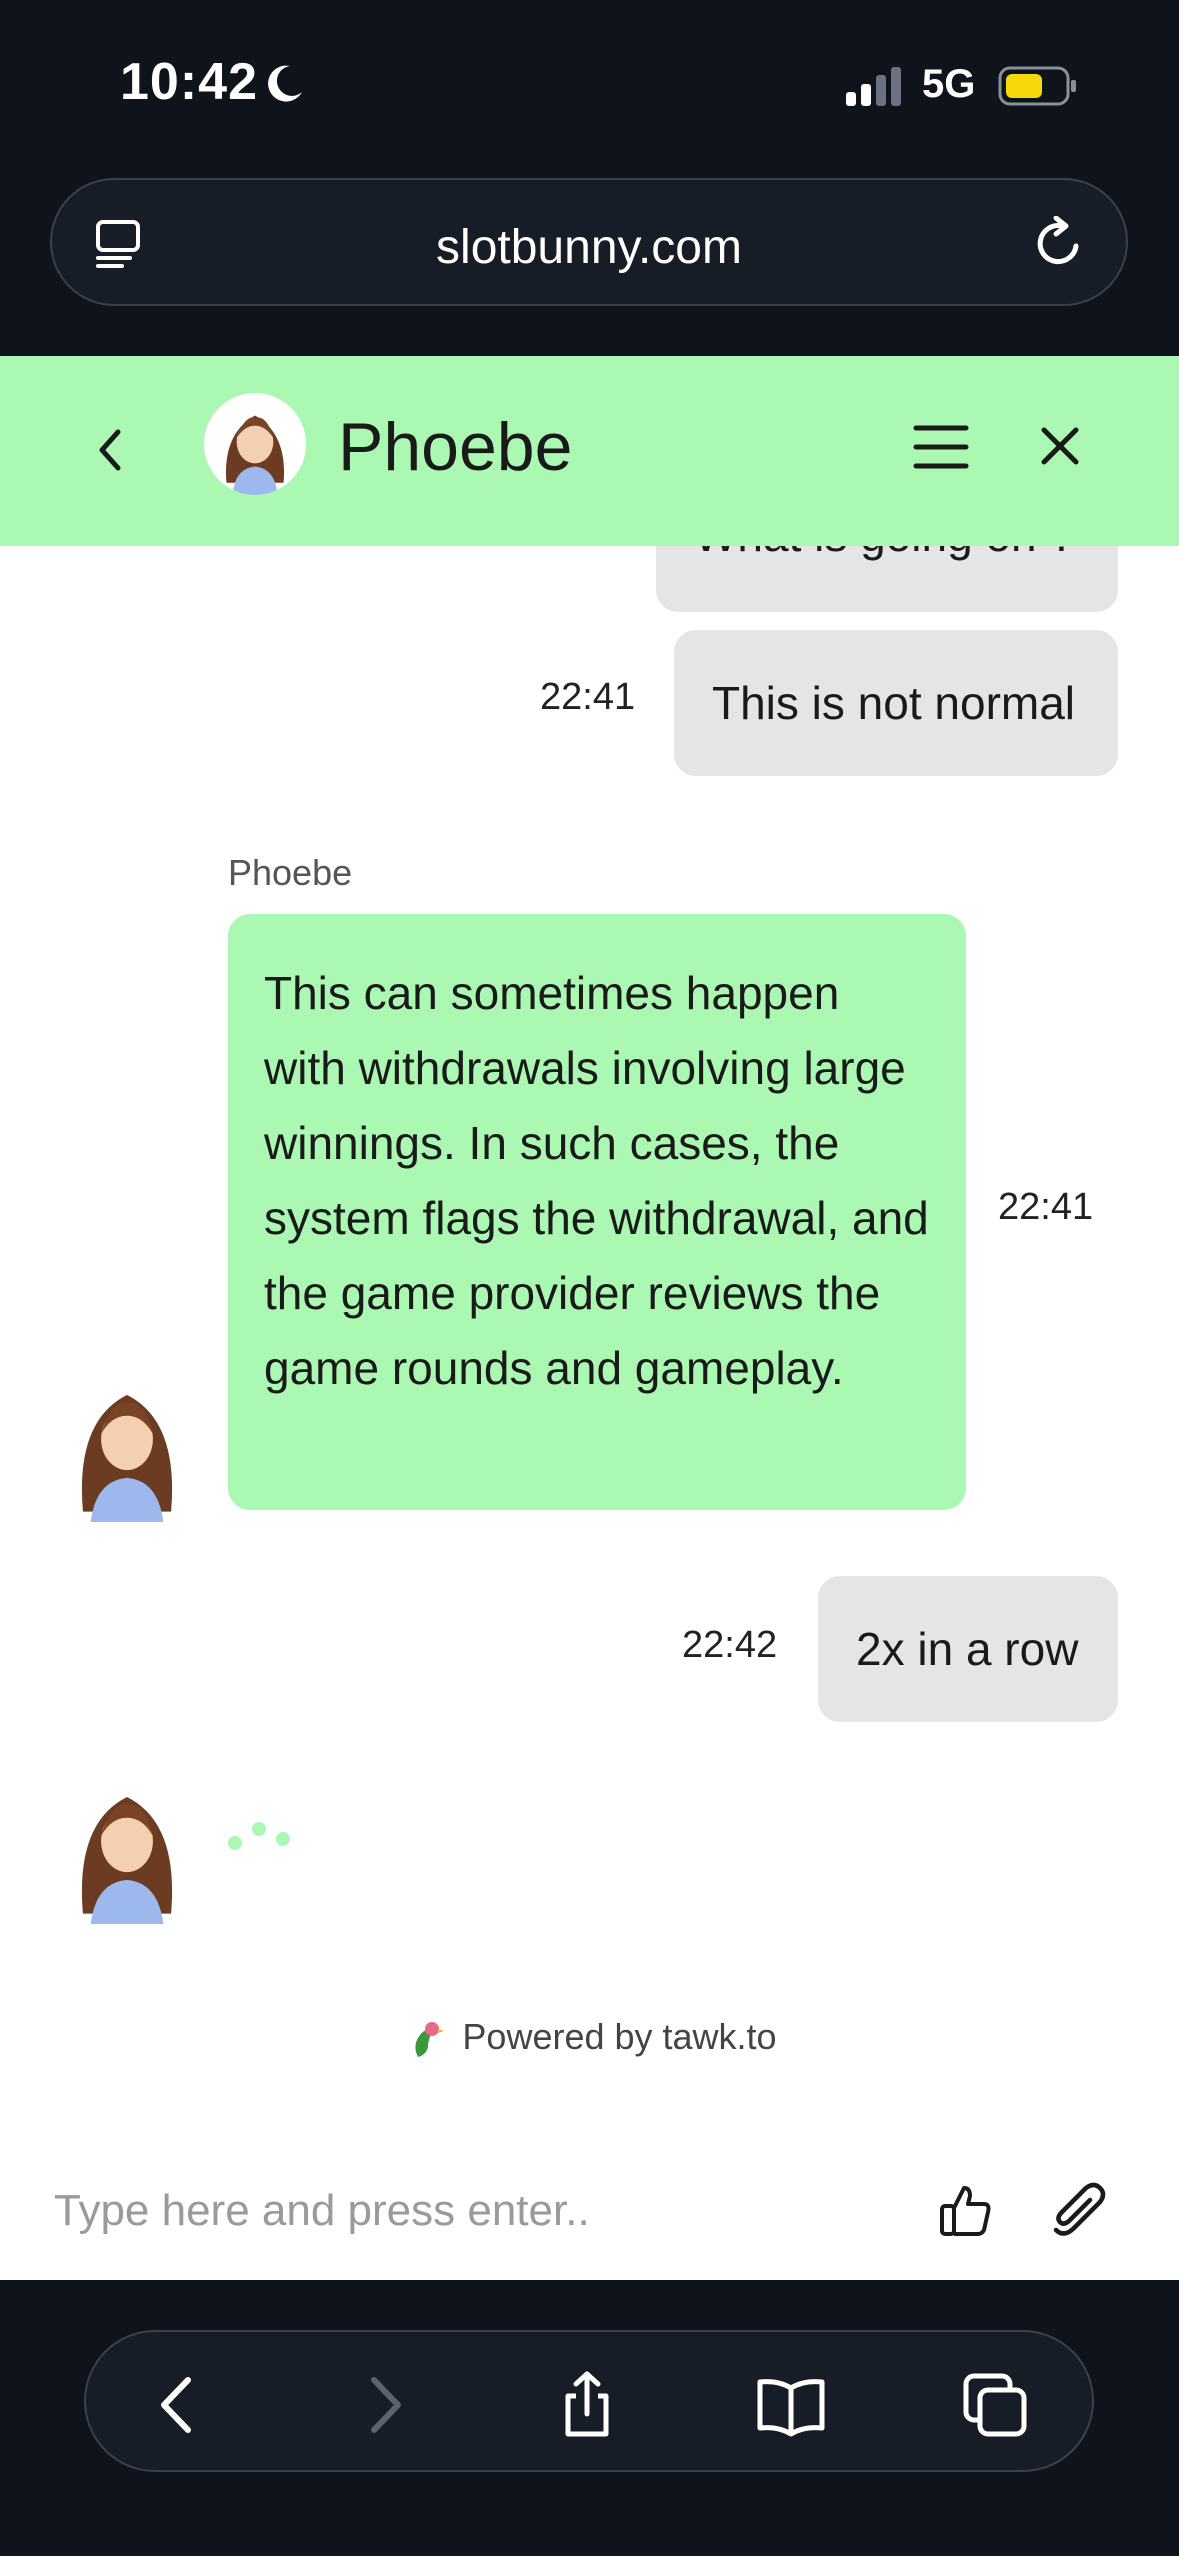  Describe the element at coordinates (995, 2405) in the screenshot. I see `tabs-icon` at that location.